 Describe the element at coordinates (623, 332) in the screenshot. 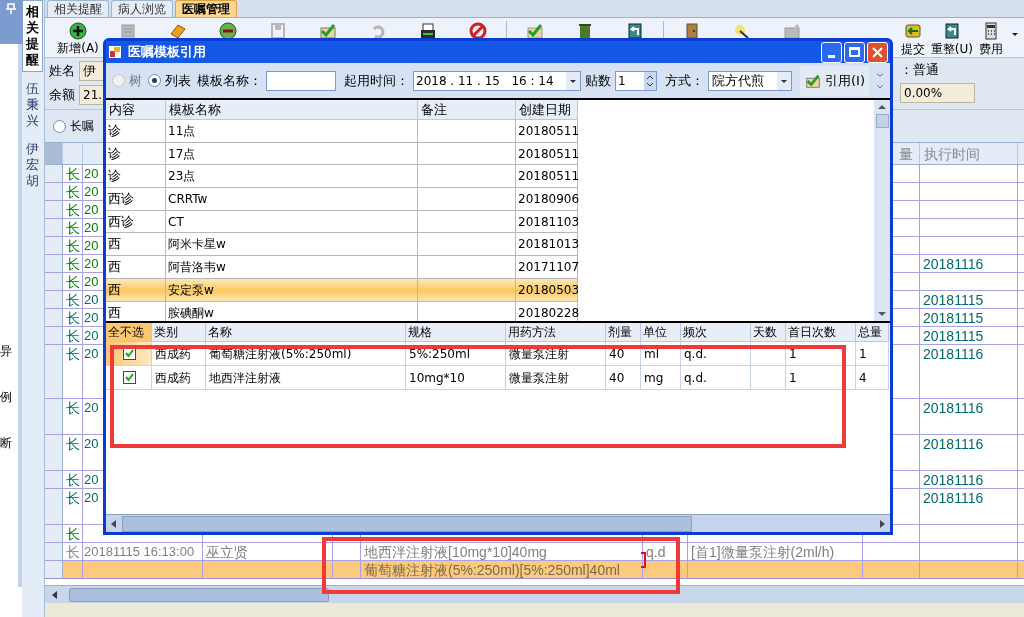

I see `column-header: 剂量` at that location.